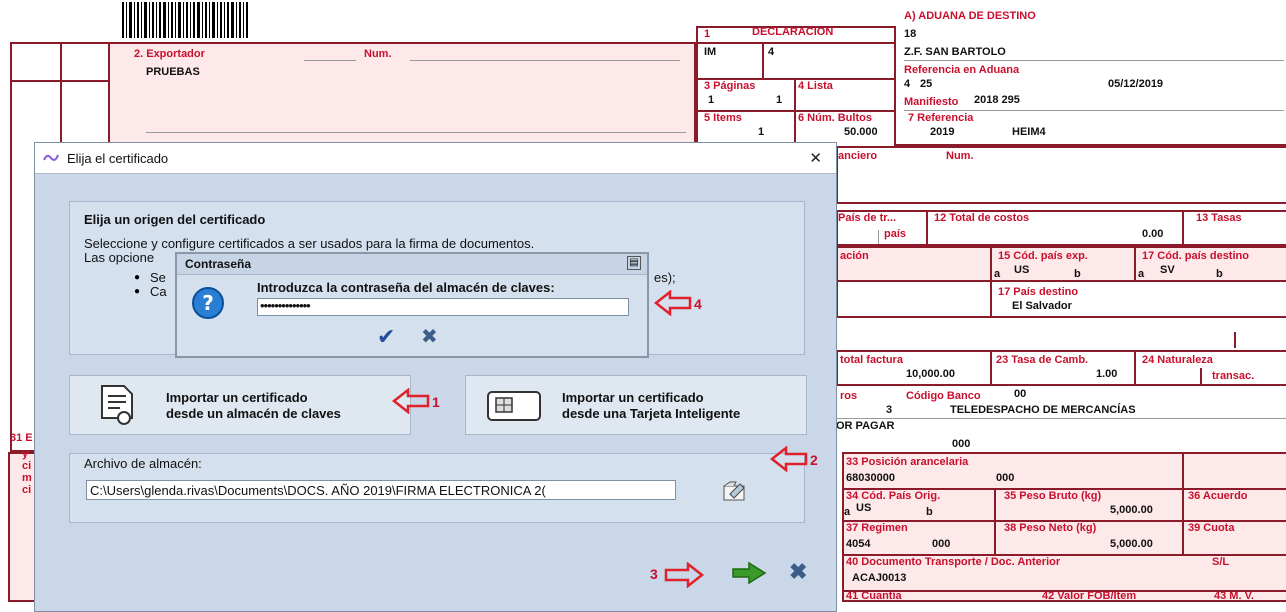 The width and height of the screenshot is (1286, 612). Describe the element at coordinates (961, 444) in the screenshot. I see `por-pagar-value: 000` at that location.